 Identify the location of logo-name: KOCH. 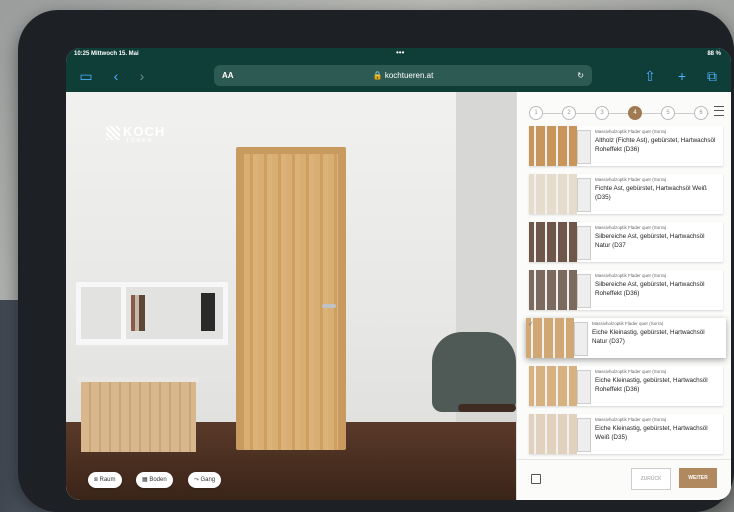
(144, 131).